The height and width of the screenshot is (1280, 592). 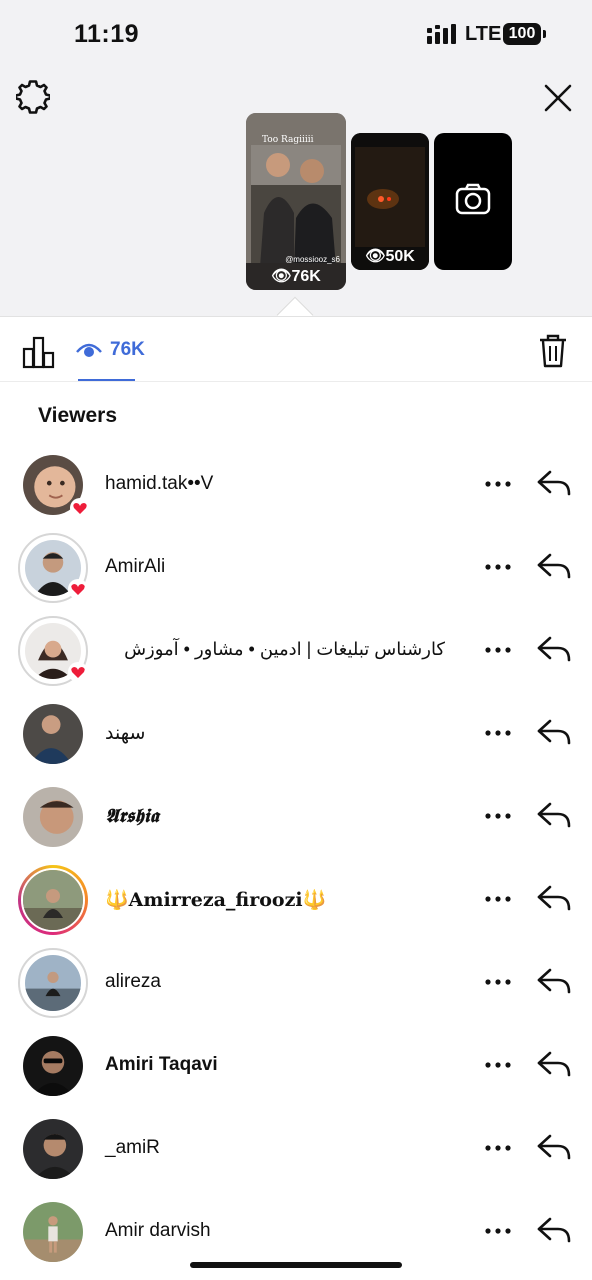 I want to click on signal-icon, so click(x=441, y=34).